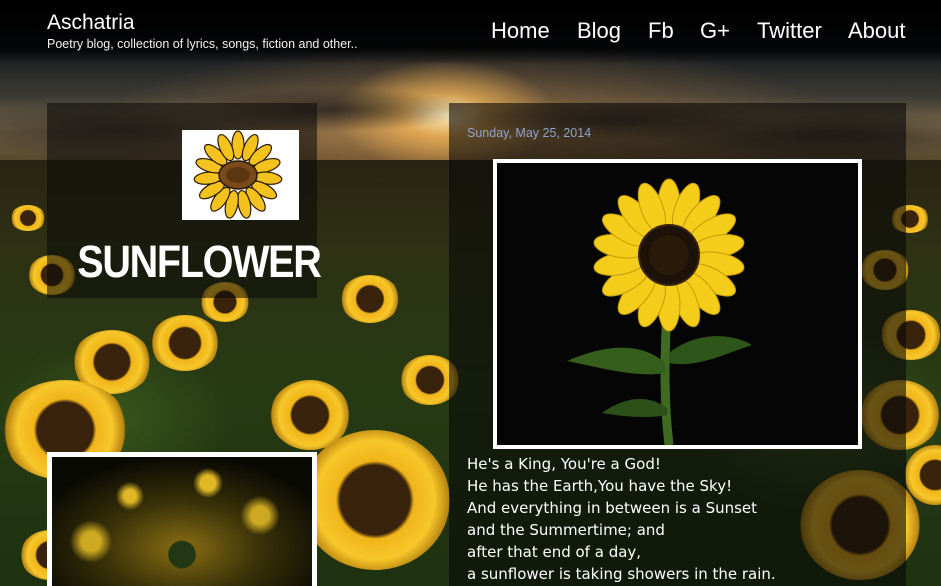  I want to click on post-line: And everything in between is a Sunset, so click(612, 508).